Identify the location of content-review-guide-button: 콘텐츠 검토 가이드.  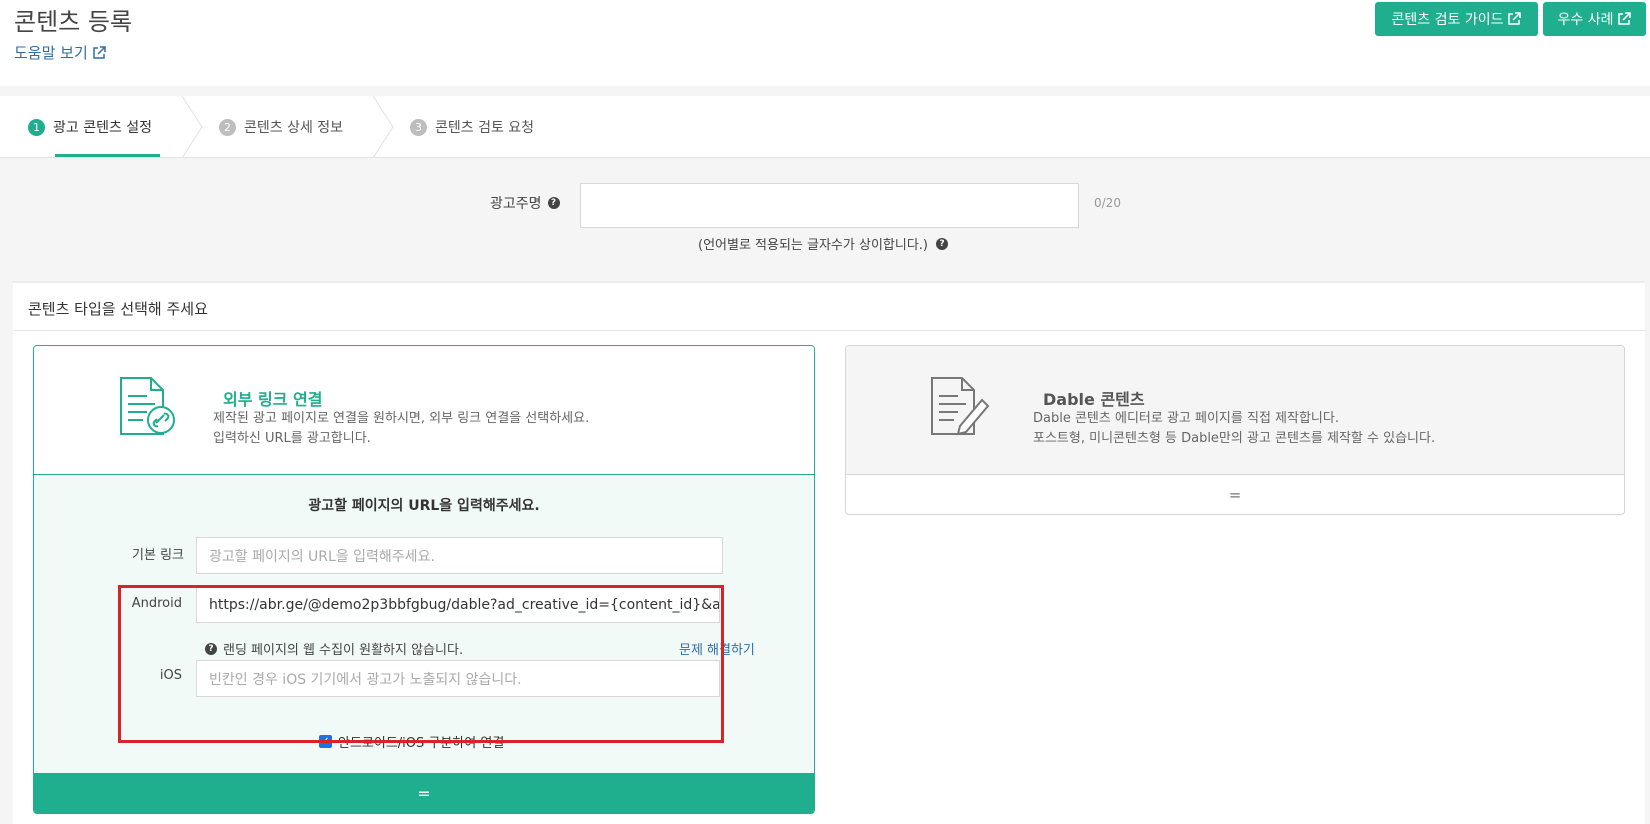
(1456, 19).